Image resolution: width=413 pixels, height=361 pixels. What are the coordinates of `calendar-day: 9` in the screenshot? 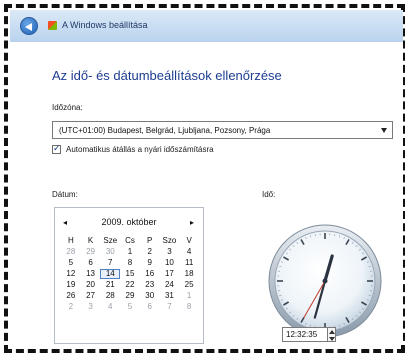 It's located at (150, 263).